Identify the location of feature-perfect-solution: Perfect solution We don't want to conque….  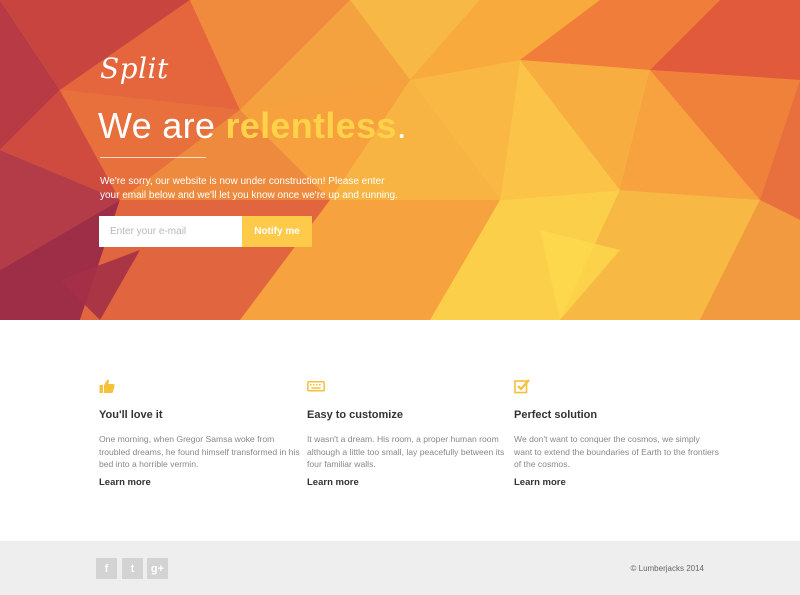
(619, 433).